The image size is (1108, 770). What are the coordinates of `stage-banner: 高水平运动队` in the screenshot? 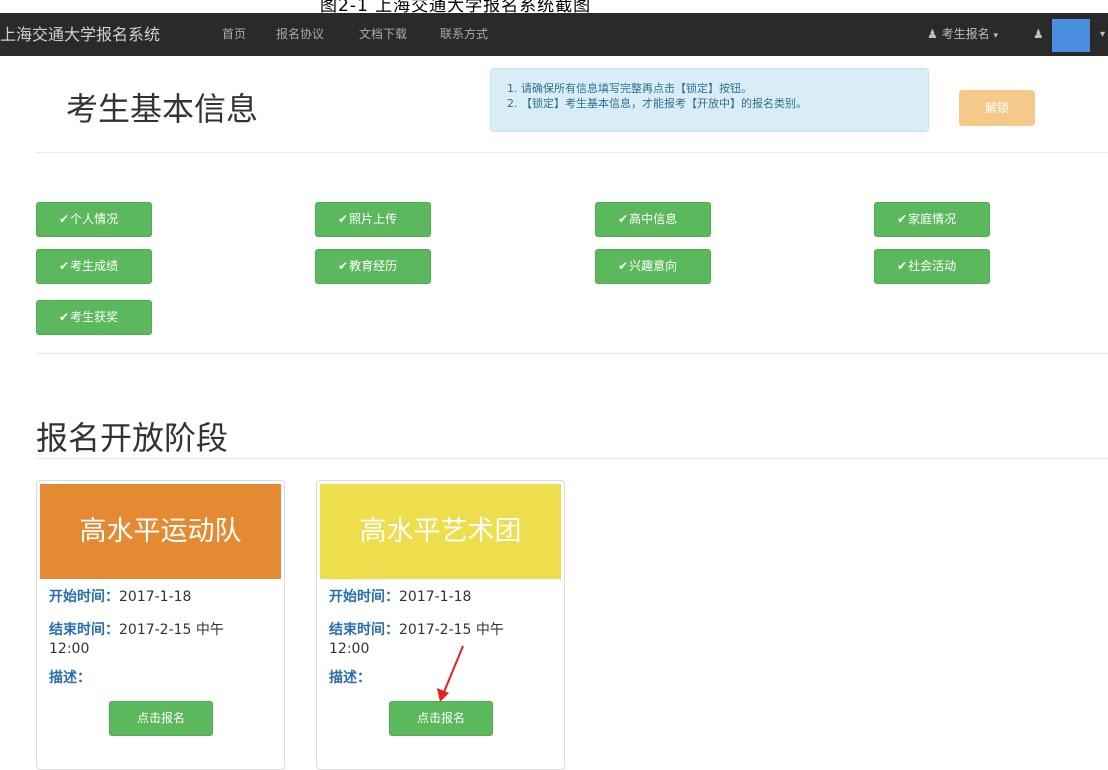 It's located at (160, 531).